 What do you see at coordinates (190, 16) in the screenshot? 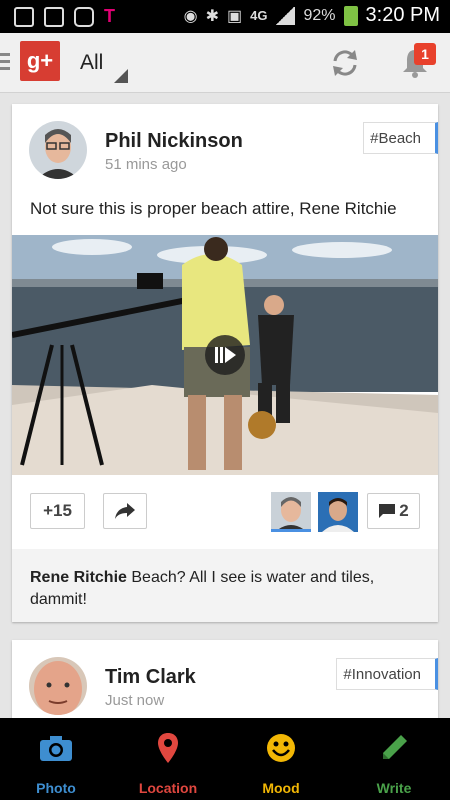
I see `eye-icon: ◉` at bounding box center [190, 16].